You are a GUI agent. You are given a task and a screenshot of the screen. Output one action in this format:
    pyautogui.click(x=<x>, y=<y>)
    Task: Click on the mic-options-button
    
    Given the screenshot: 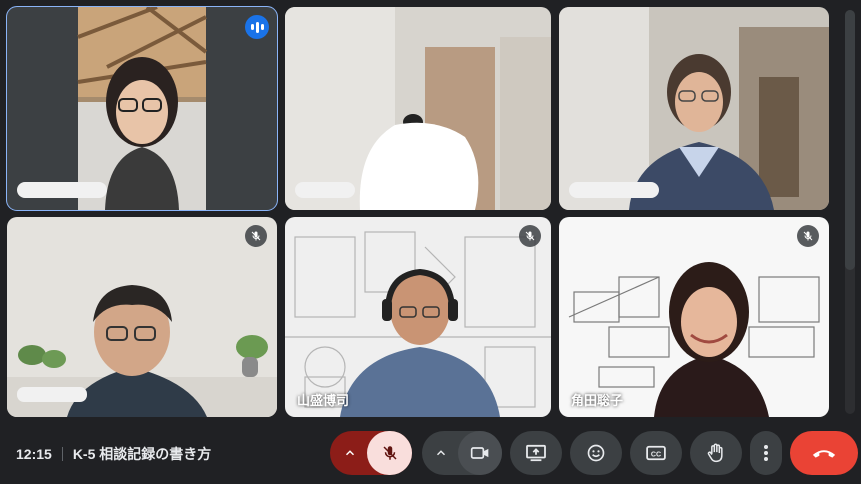 What is the action you would take?
    pyautogui.click(x=350, y=453)
    